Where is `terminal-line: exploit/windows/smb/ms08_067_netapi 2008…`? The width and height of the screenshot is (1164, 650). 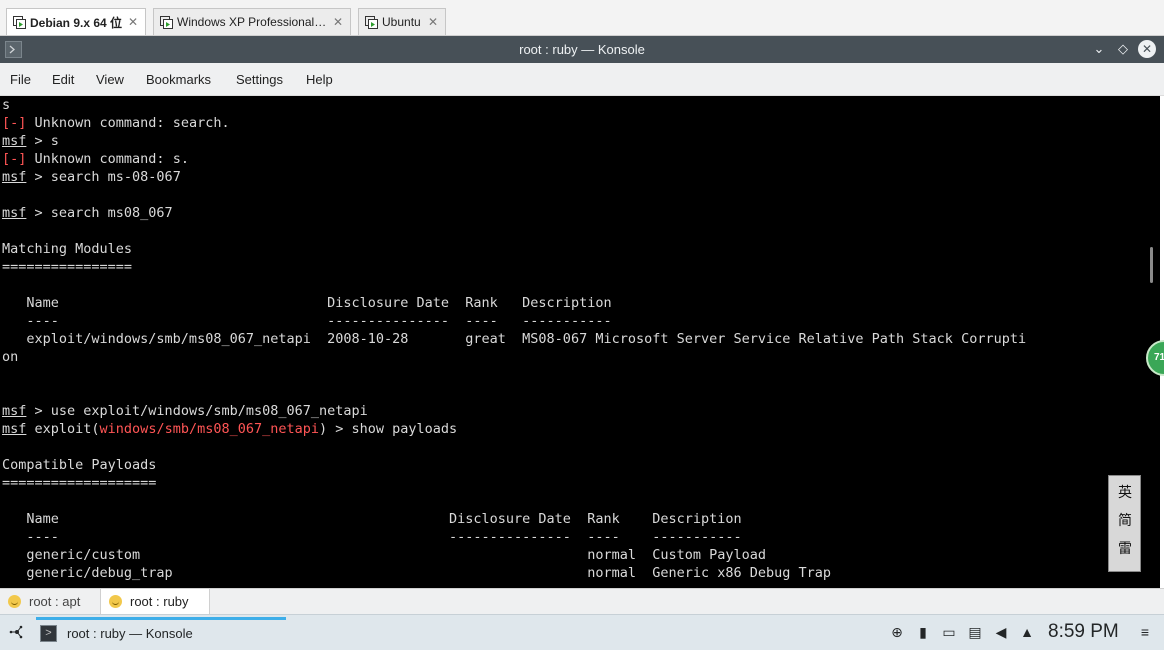 terminal-line: exploit/windows/smb/ms08_067_netapi 2008… is located at coordinates (514, 339).